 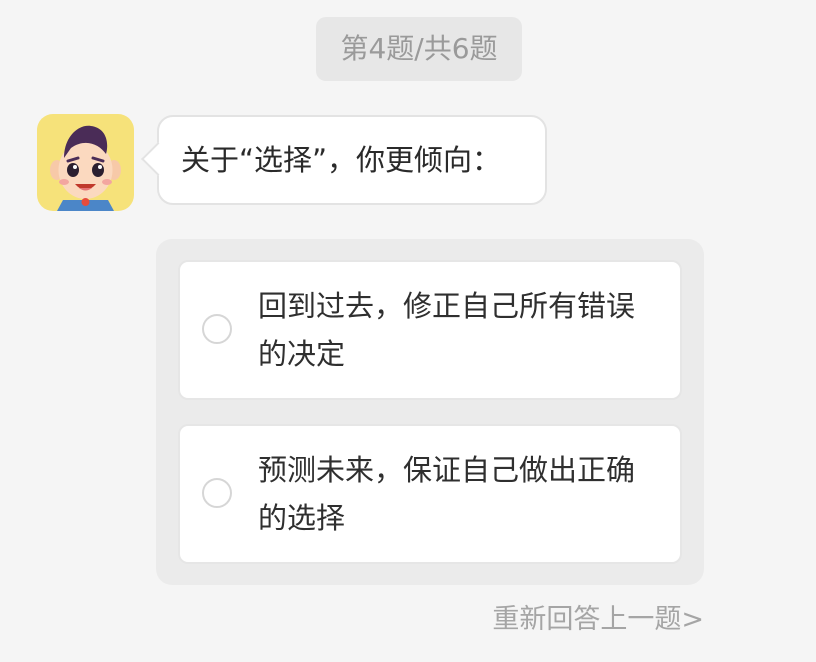 I want to click on option-card-2: 预测未来，保证自己做出正确的选择, so click(x=430, y=494).